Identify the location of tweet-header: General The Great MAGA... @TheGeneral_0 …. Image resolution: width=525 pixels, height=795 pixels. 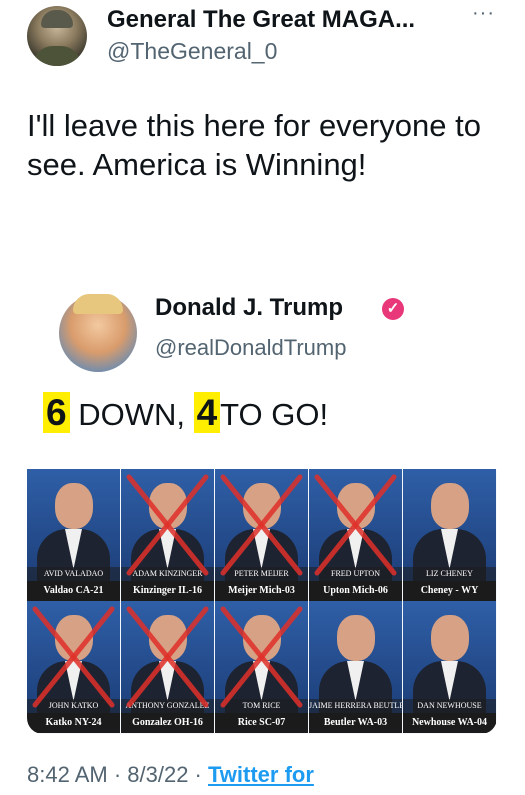
(262, 40).